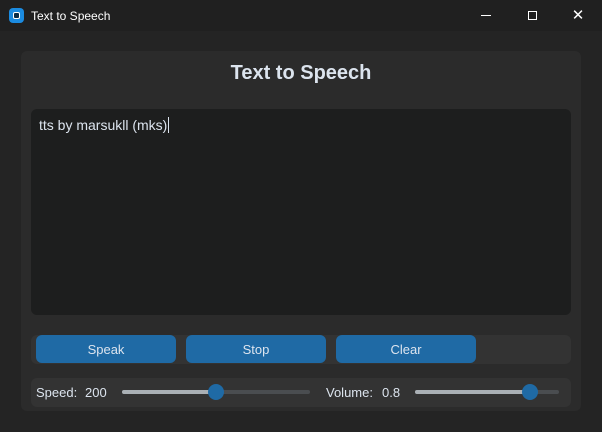  I want to click on maximize-button, so click(532, 15).